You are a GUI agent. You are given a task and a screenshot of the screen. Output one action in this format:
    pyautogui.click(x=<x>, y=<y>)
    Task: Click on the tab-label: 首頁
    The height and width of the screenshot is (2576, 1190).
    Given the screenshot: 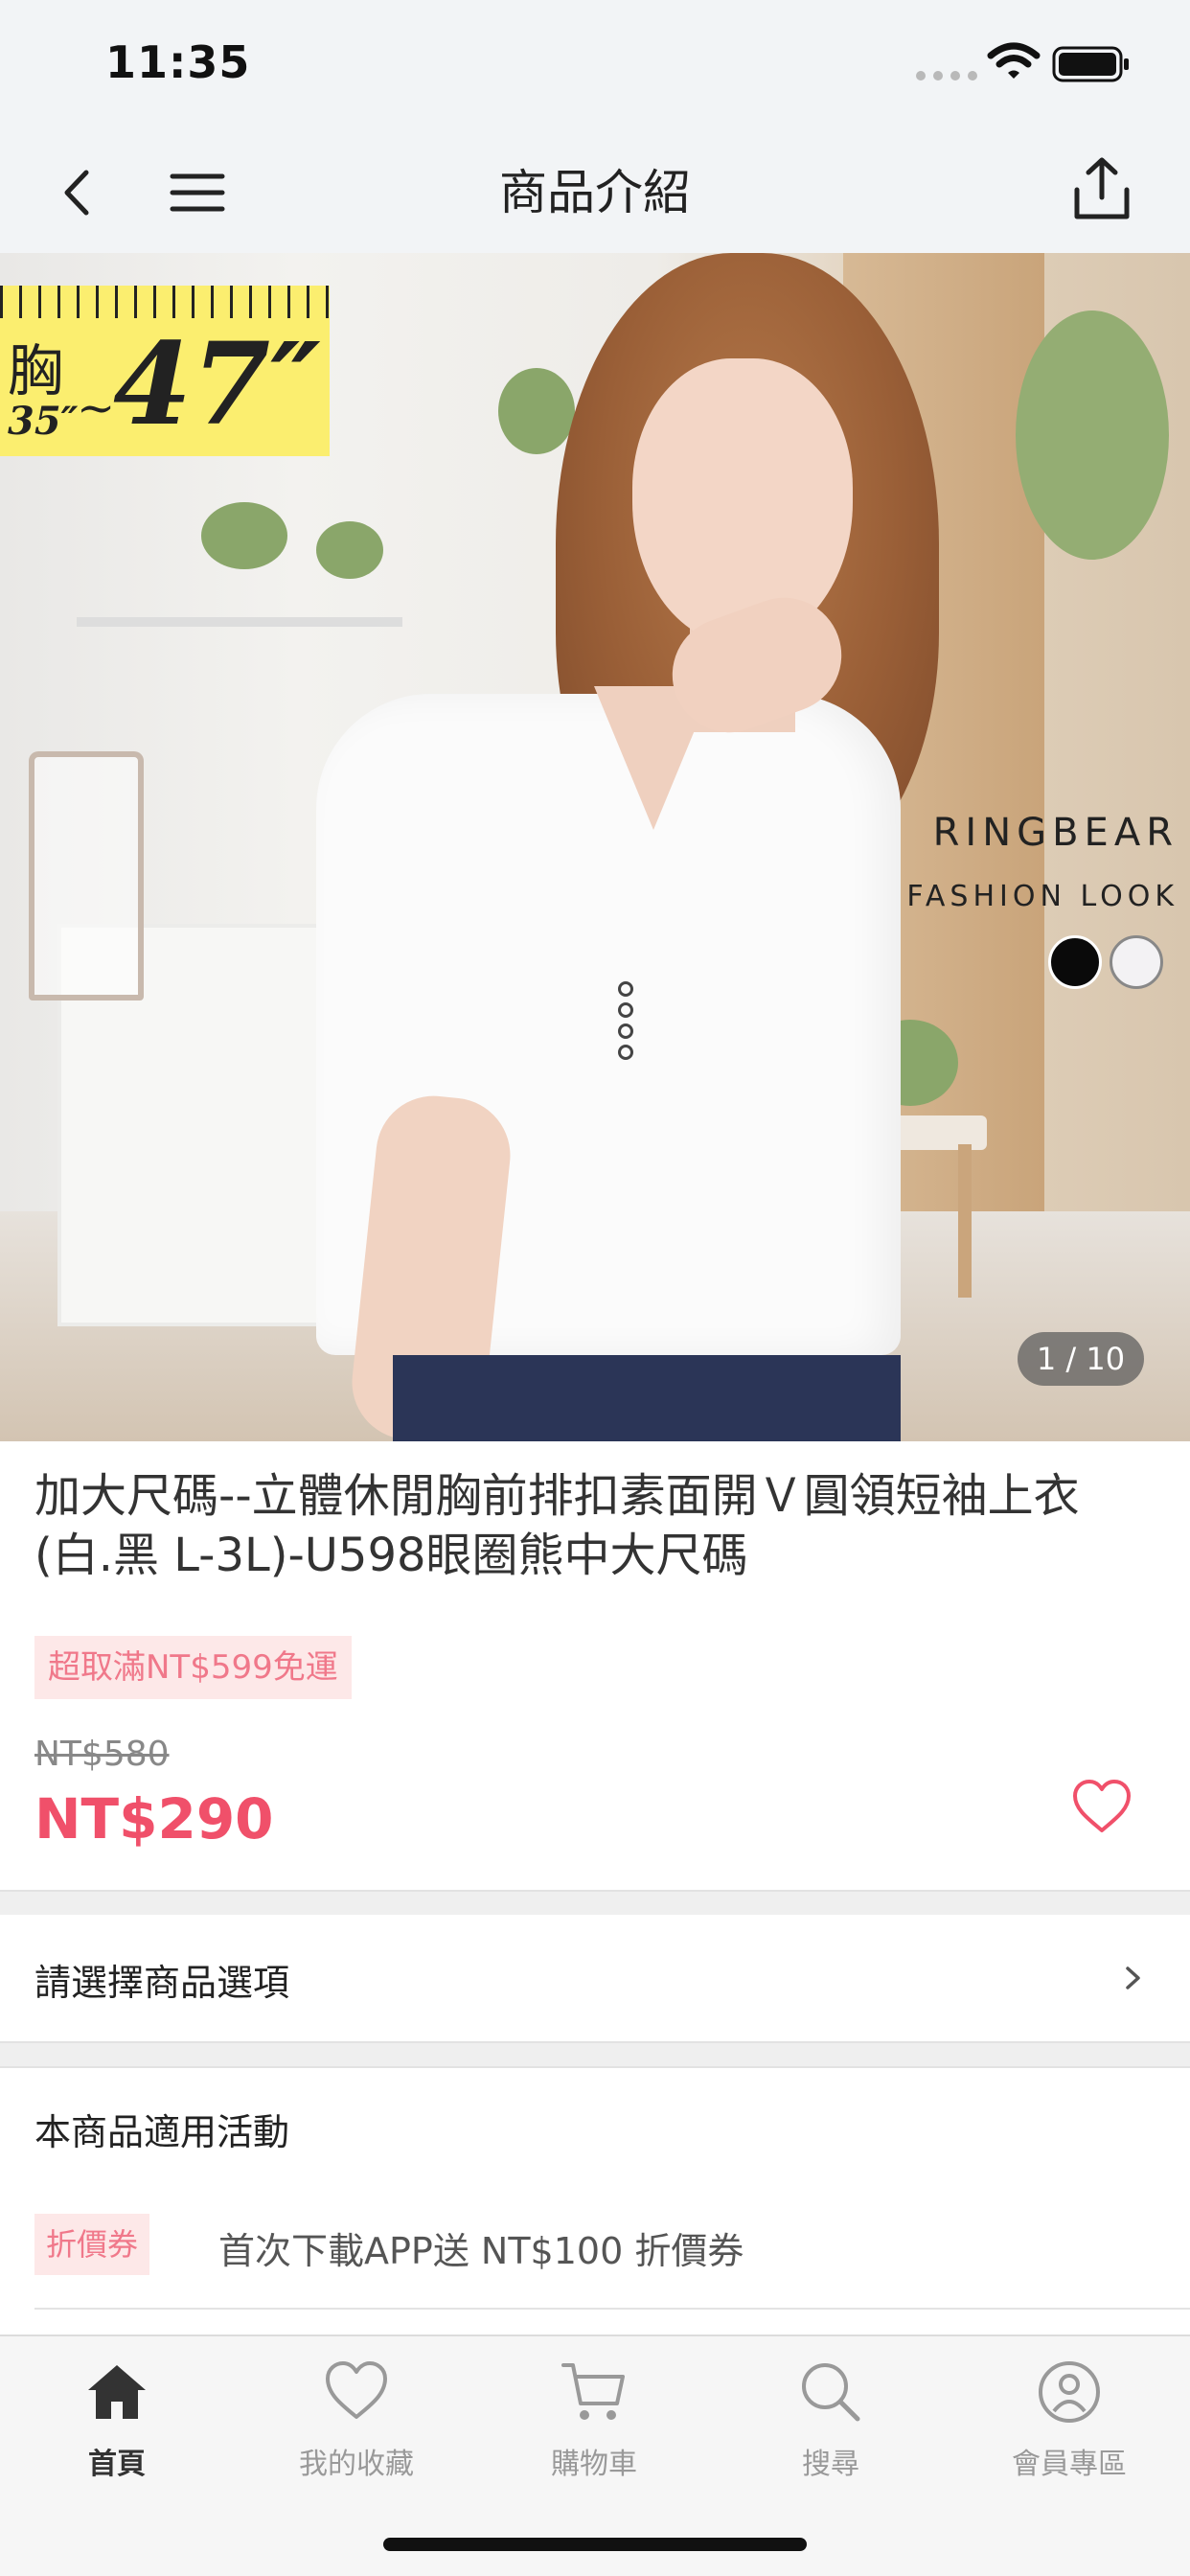 What is the action you would take?
    pyautogui.click(x=117, y=2464)
    